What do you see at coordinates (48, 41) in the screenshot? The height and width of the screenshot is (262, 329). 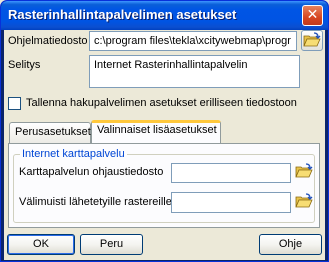 I see `program-folder-label: Ohjelmatiedosto` at bounding box center [48, 41].